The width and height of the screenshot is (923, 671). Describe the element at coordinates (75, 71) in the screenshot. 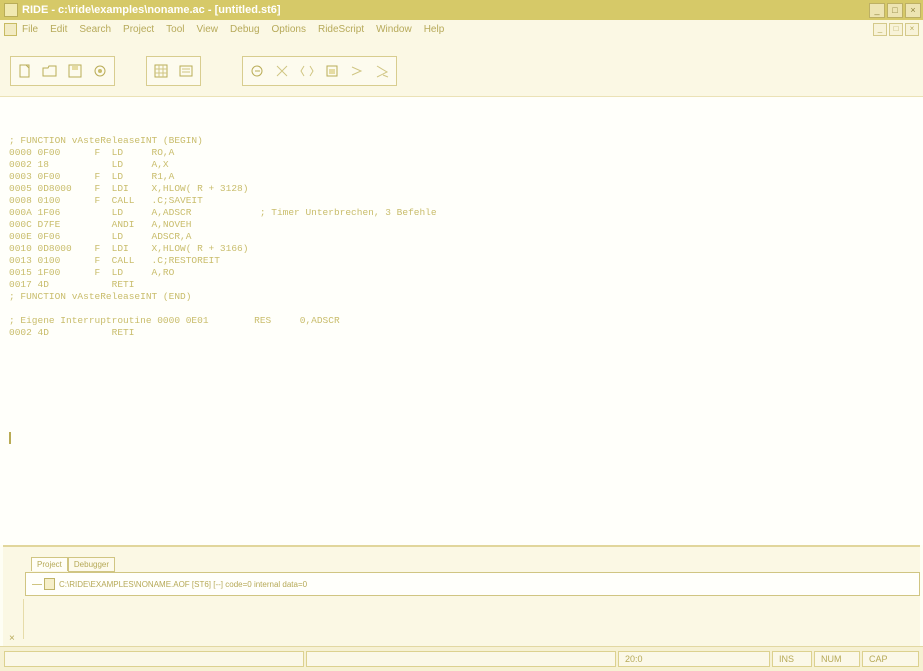

I see `save-file-icon` at that location.